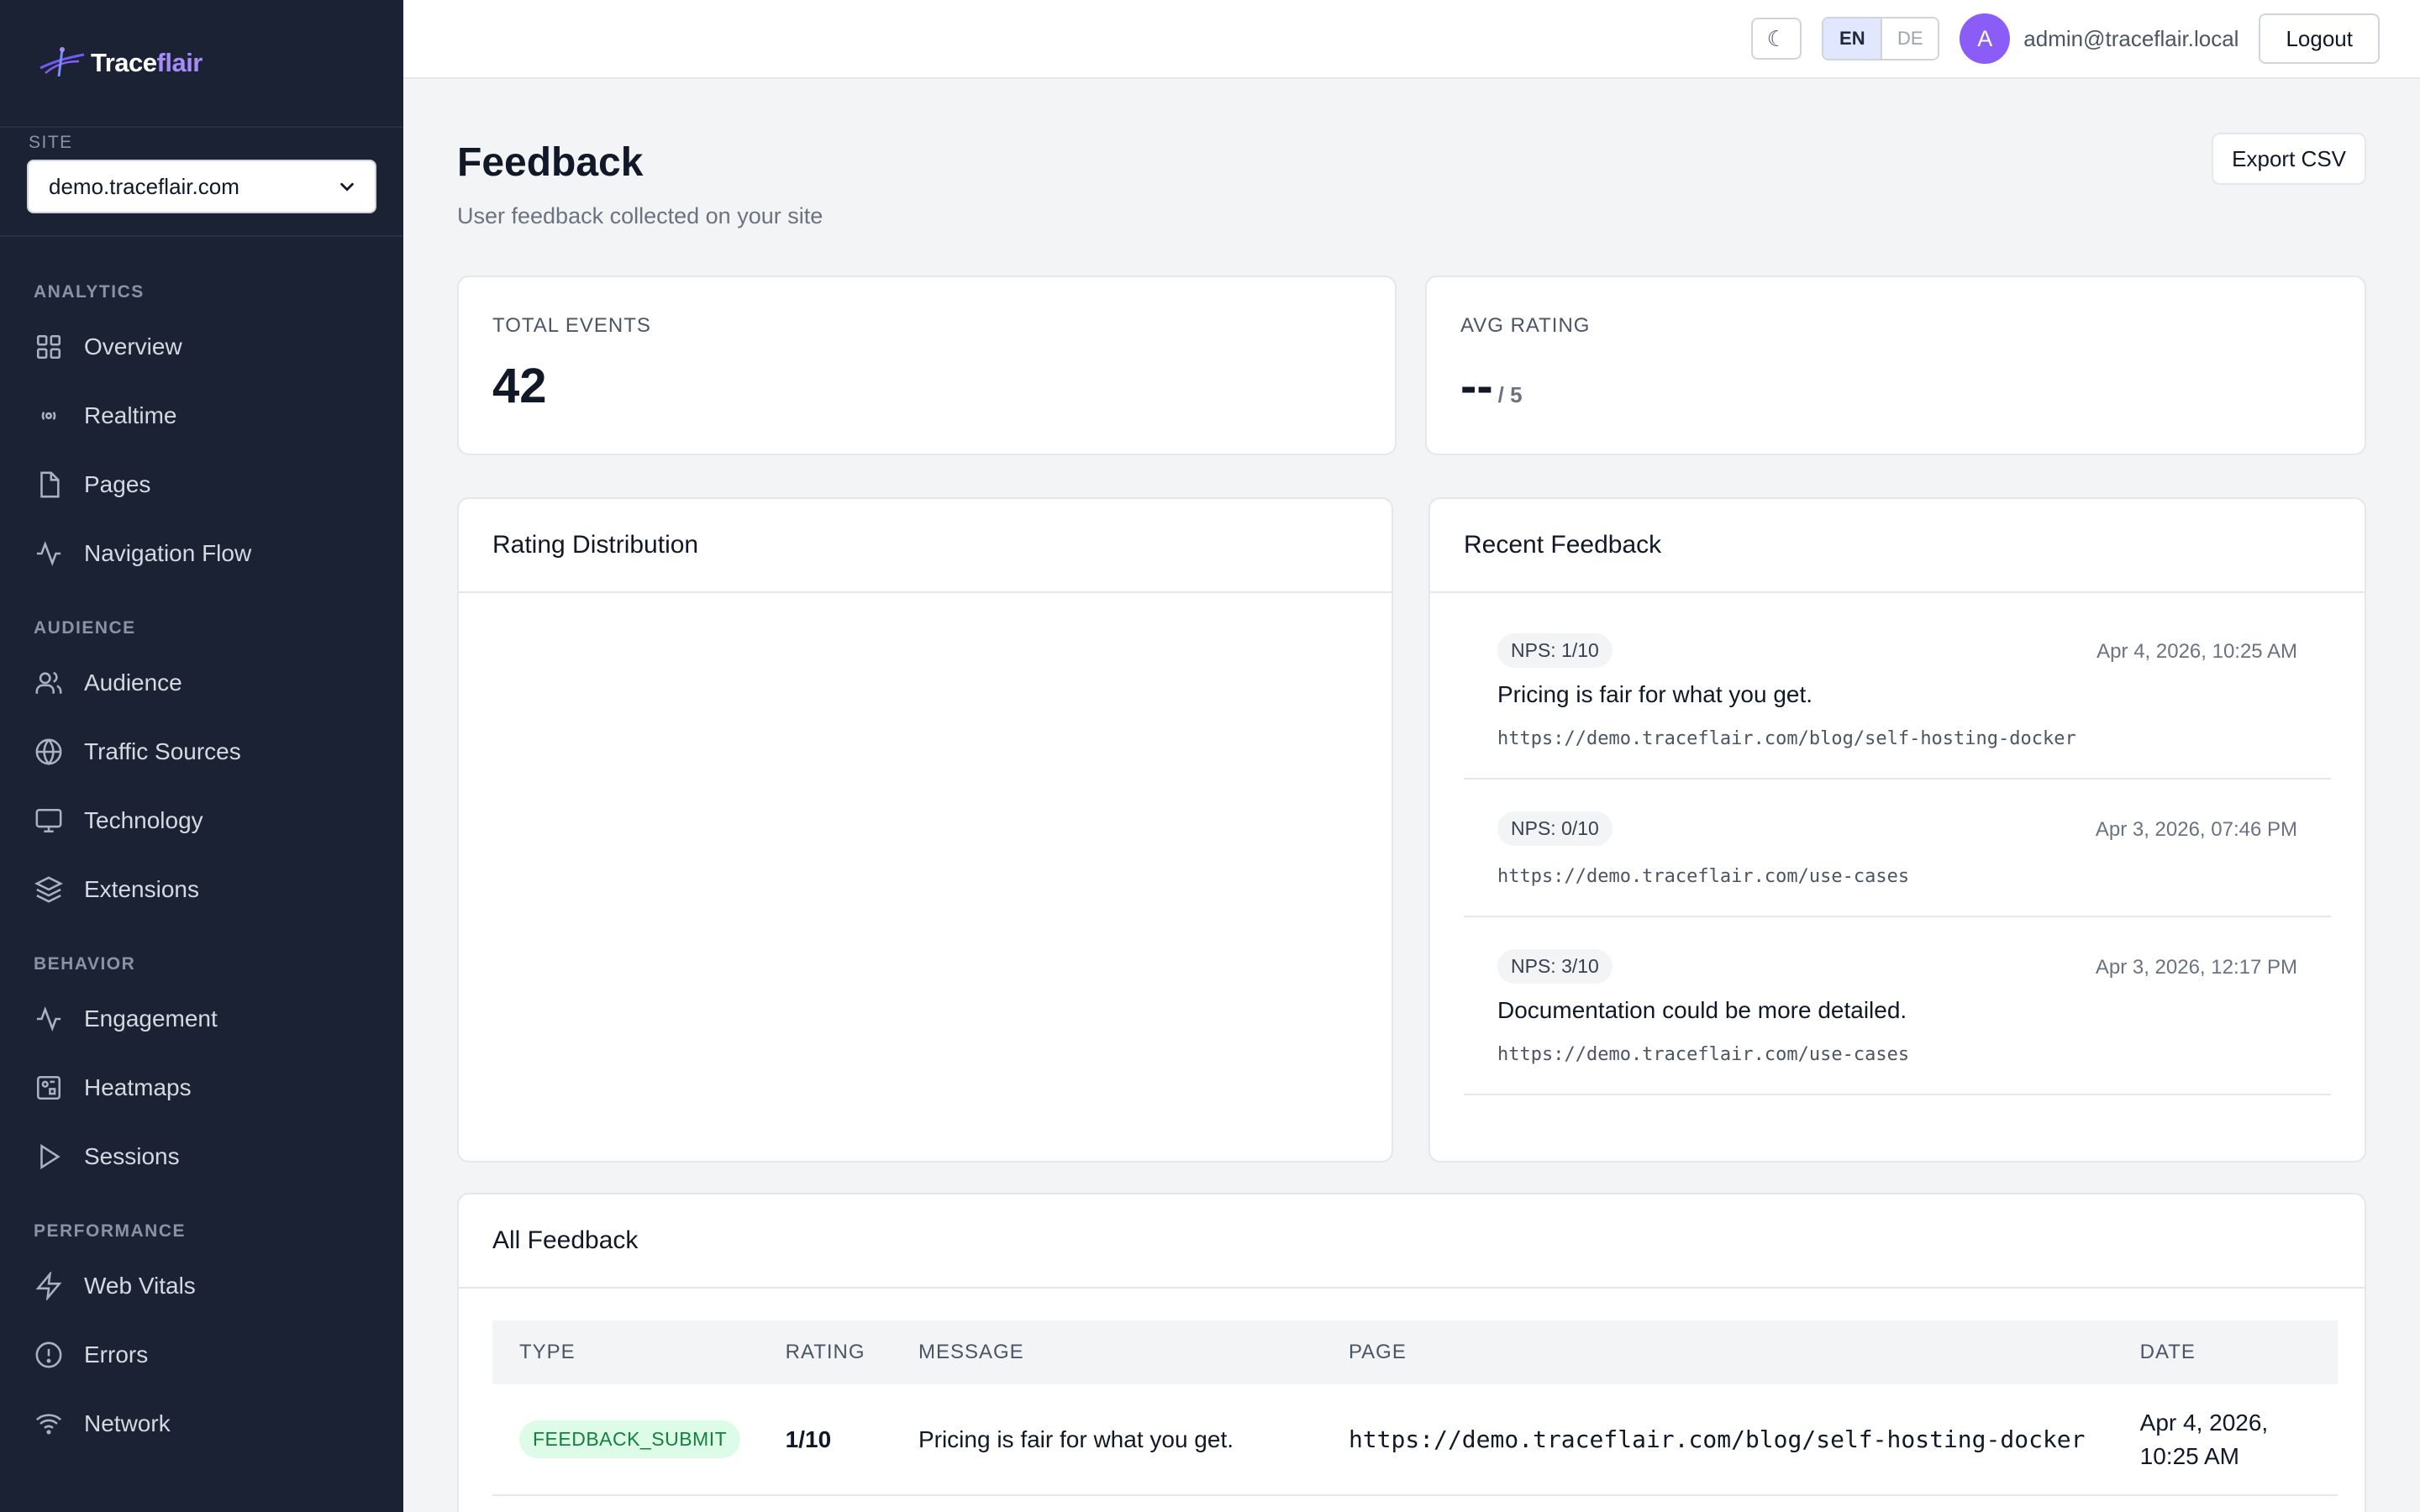 The image size is (2420, 1512). Describe the element at coordinates (49, 889) in the screenshot. I see `layers-icon` at that location.